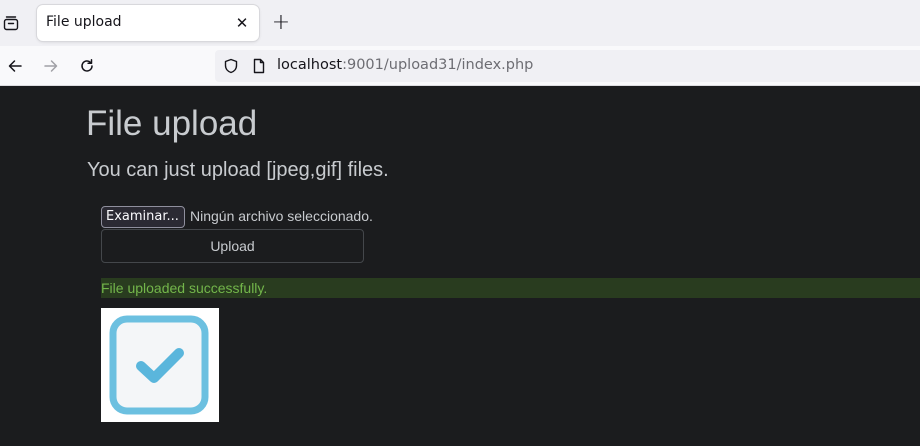 This screenshot has width=920, height=446. Describe the element at coordinates (281, 23) in the screenshot. I see `plus-icon: +` at that location.